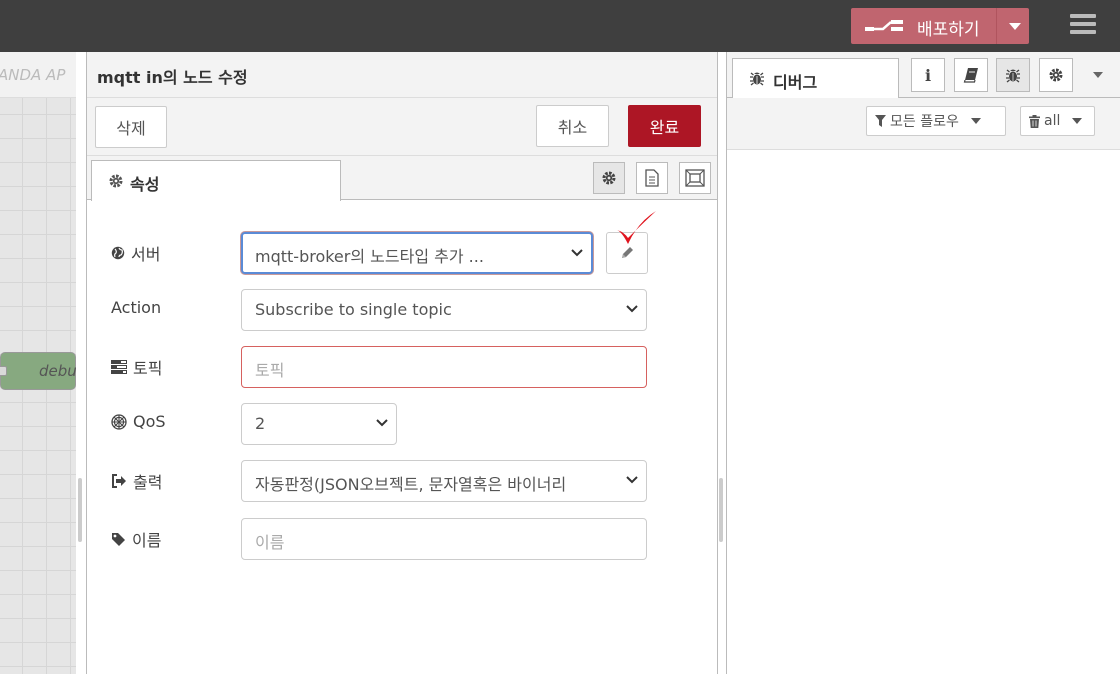 This screenshot has width=1120, height=674. I want to click on output-label: 출력, so click(136, 481).